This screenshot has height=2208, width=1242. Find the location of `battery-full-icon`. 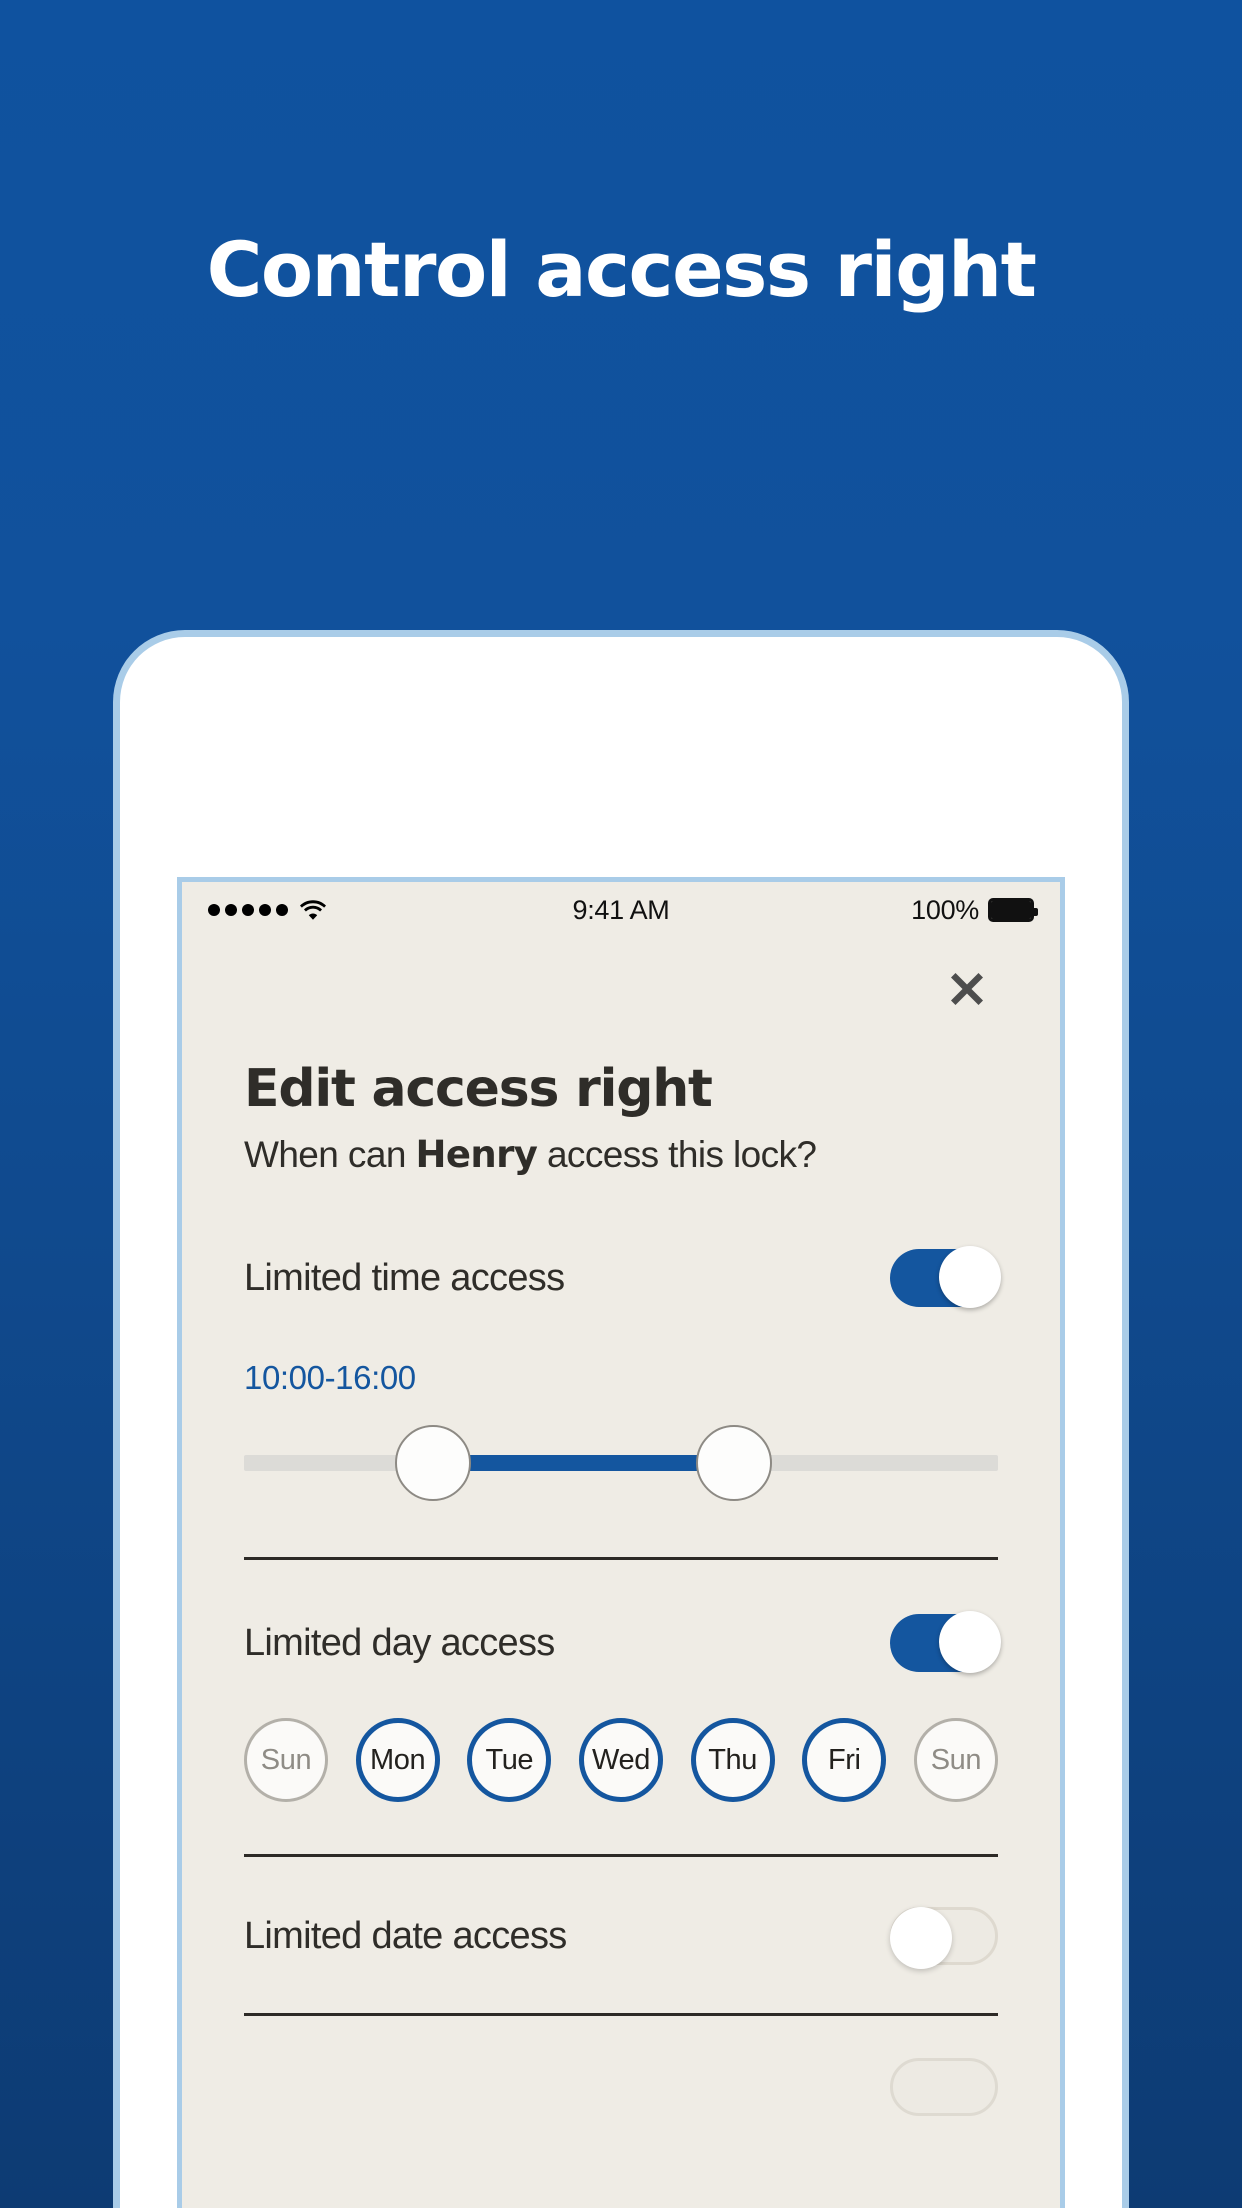

battery-full-icon is located at coordinates (1013, 910).